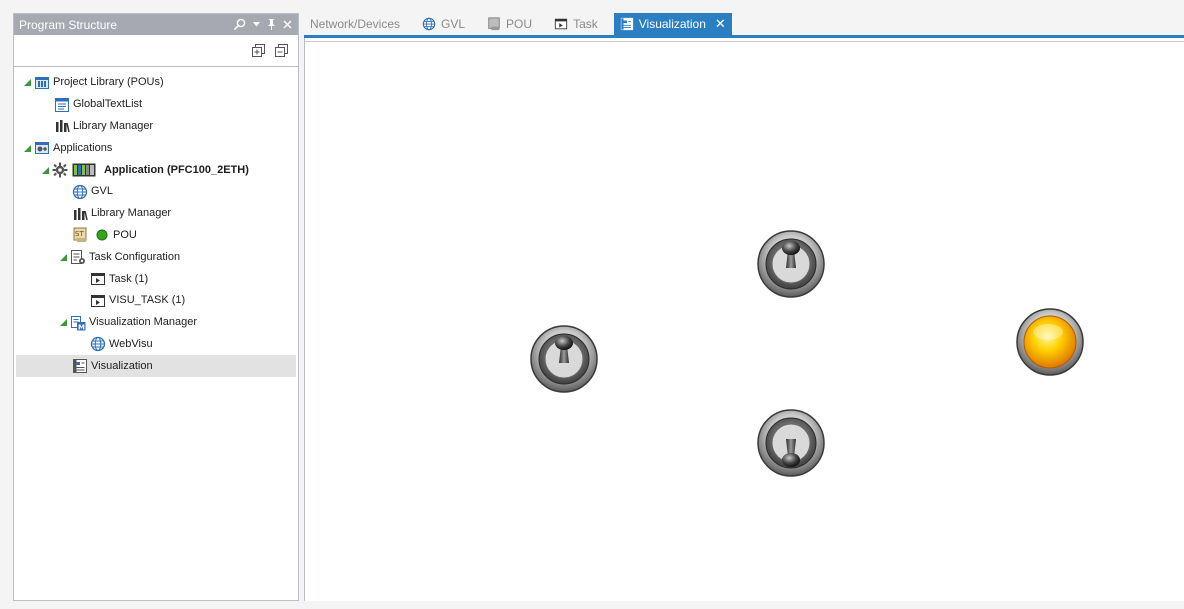 The width and height of the screenshot is (1184, 609). What do you see at coordinates (60, 170) in the screenshot?
I see `application-gear-icon` at bounding box center [60, 170].